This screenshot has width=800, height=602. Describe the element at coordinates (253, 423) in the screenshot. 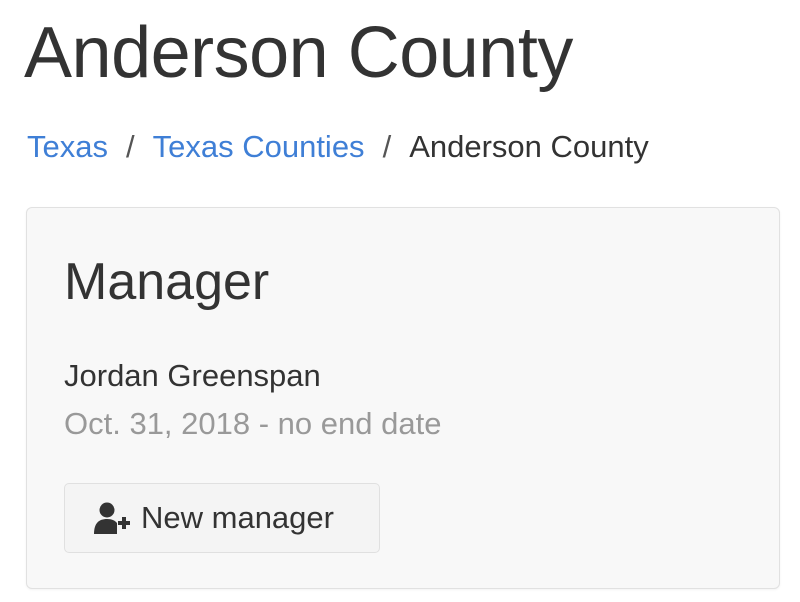

I see `manager-dates: Oct. 31, 2018 - no end date` at that location.